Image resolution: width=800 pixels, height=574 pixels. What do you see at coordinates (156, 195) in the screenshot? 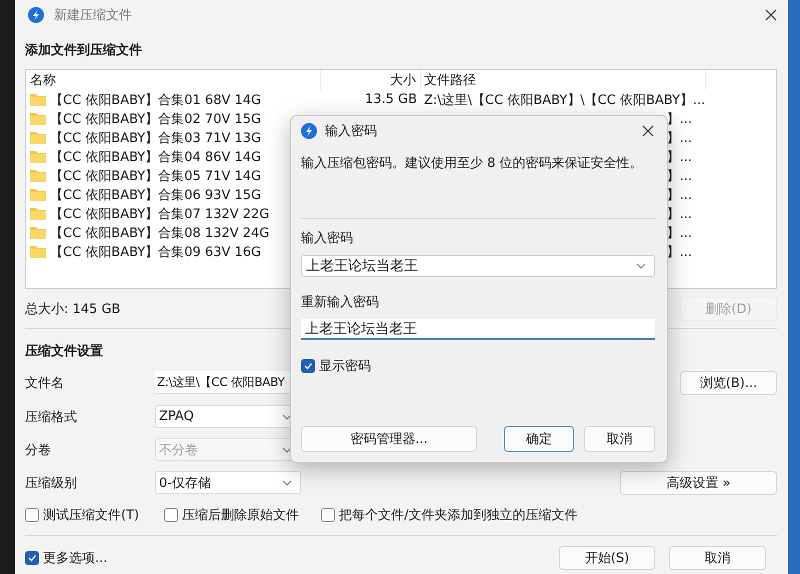
I see `file-name: 【CC 依阳BABY】合集06 93V 15G` at bounding box center [156, 195].